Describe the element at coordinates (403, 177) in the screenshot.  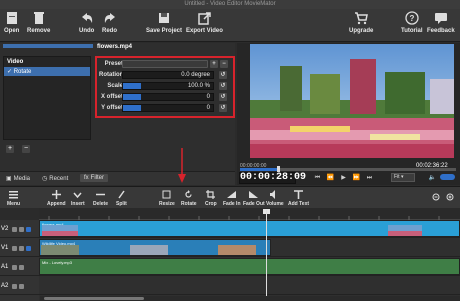
I see `zoom-select: Fit ▾` at that location.